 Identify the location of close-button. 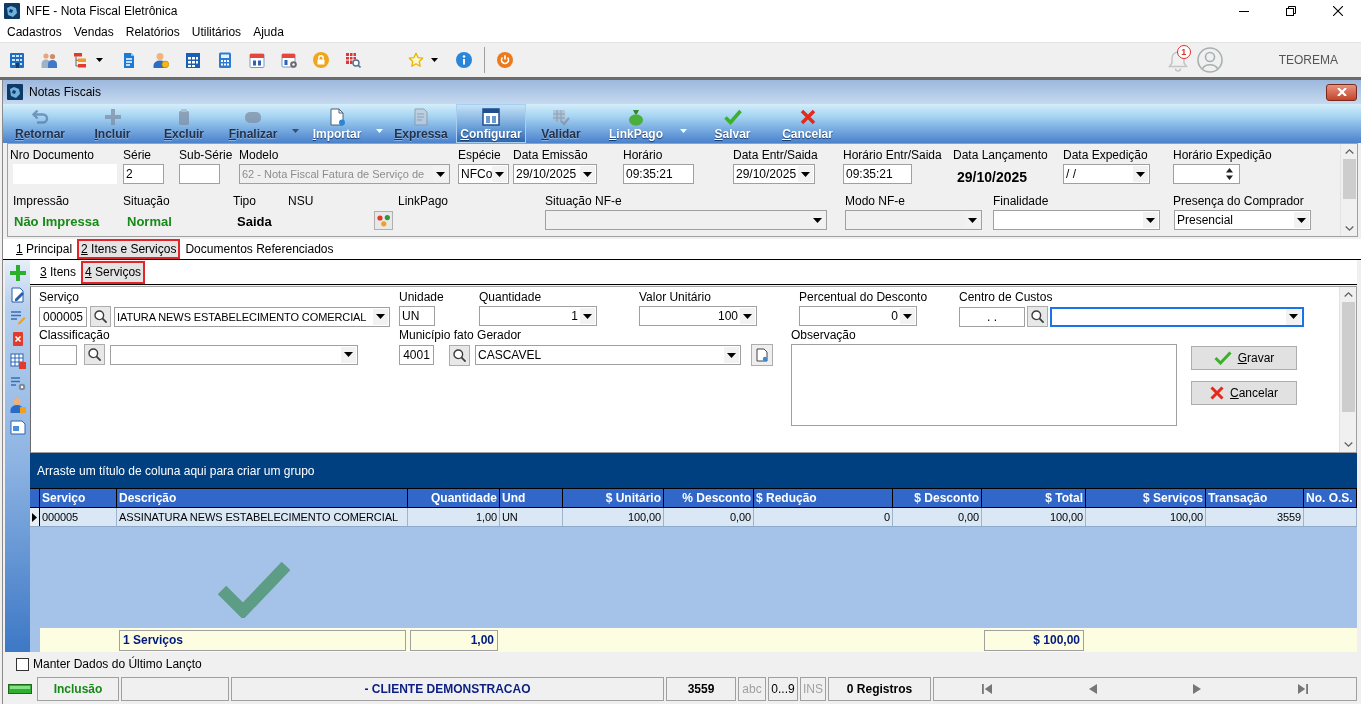
(1341, 92).